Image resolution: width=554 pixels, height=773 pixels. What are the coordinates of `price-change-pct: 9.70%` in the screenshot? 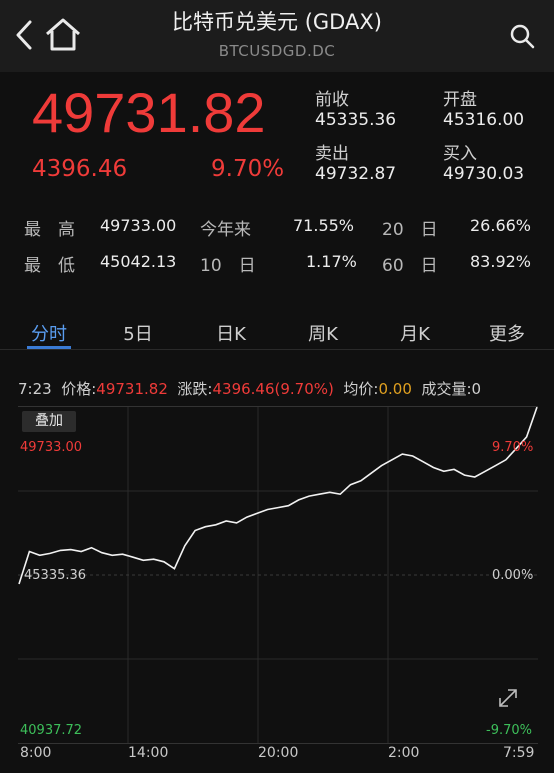 It's located at (248, 169).